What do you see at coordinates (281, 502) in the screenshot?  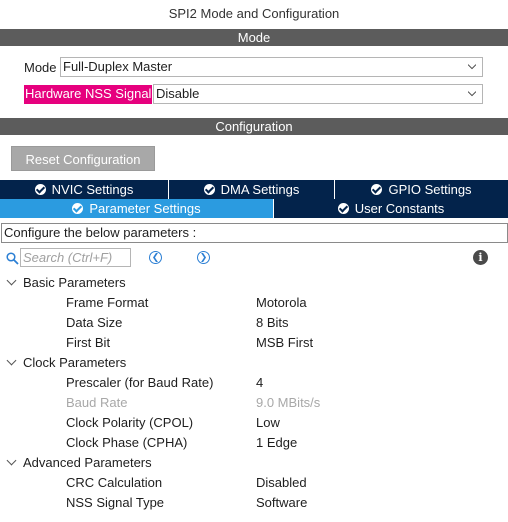 I see `param-value: Software` at bounding box center [281, 502].